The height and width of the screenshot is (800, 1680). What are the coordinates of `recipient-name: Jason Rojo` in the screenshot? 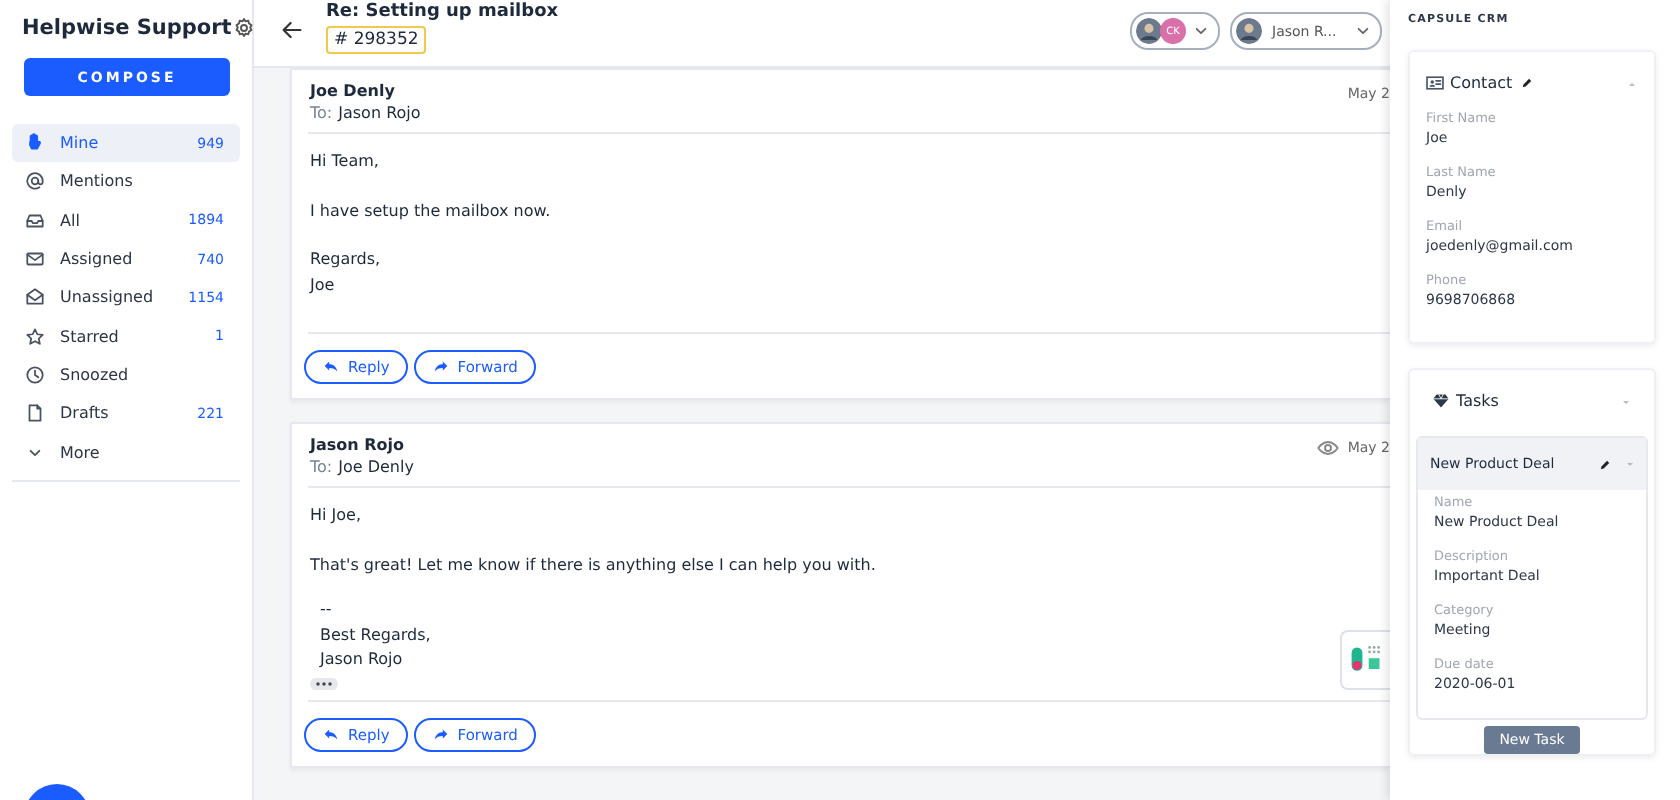 It's located at (379, 113).